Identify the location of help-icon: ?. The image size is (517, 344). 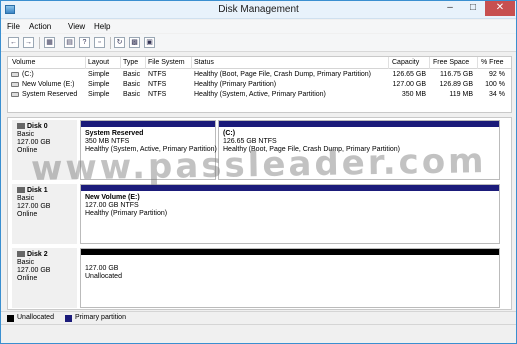
(84, 42).